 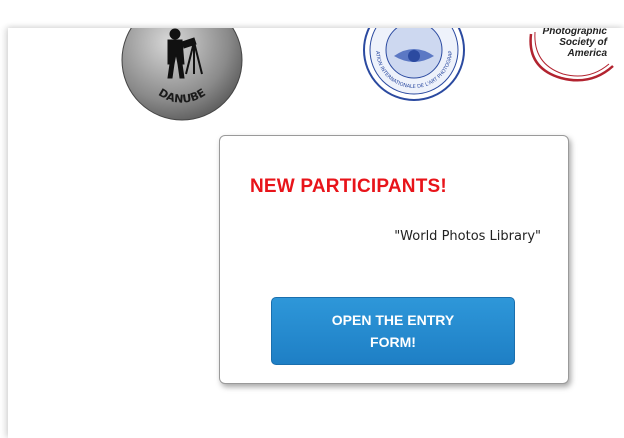 I want to click on psa-line-3: America, so click(x=587, y=53).